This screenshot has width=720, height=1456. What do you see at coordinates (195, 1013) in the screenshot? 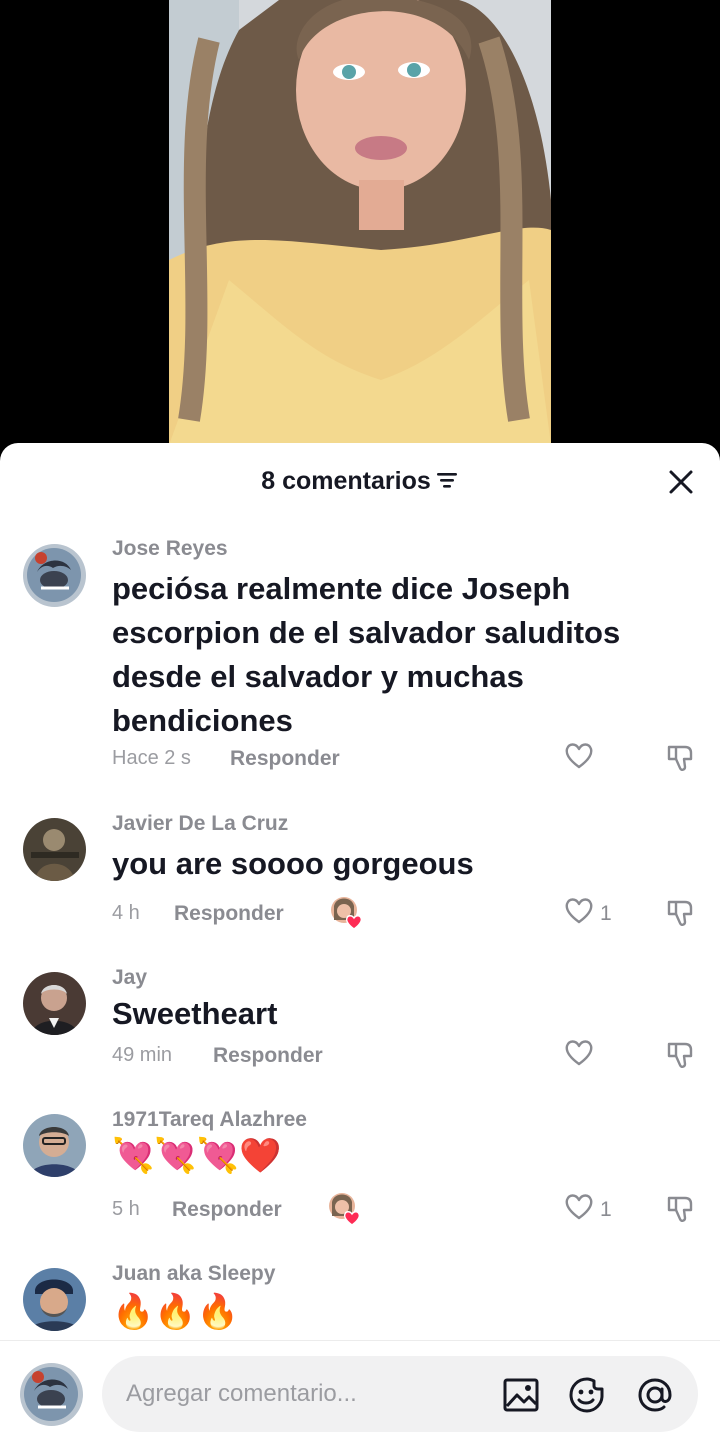
I see `comment-text: Sweetheart` at bounding box center [195, 1013].